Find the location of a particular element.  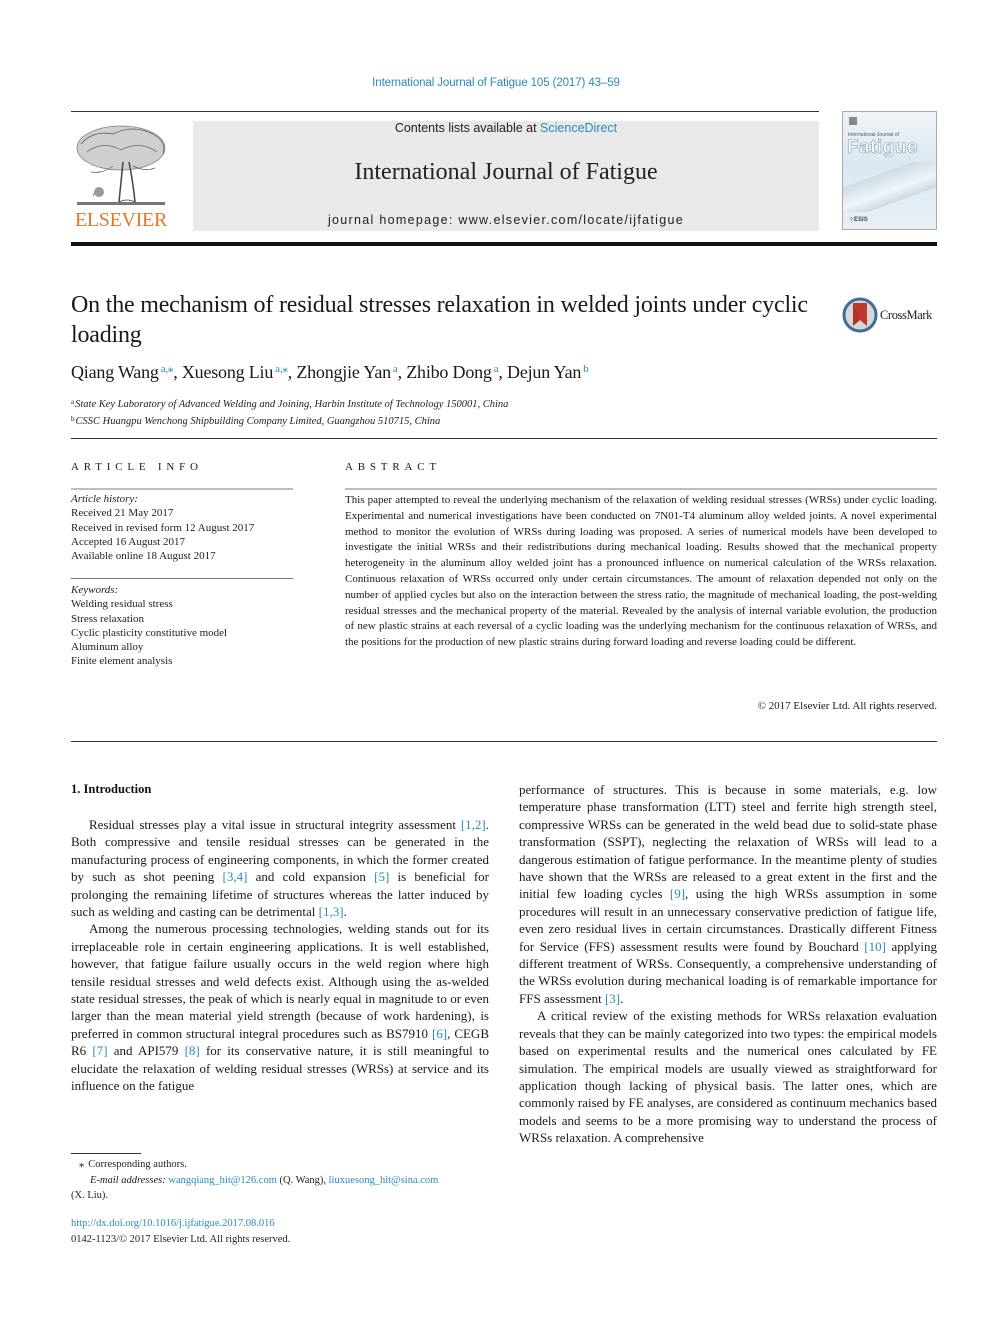

citation-link: [9] is located at coordinates (677, 893).